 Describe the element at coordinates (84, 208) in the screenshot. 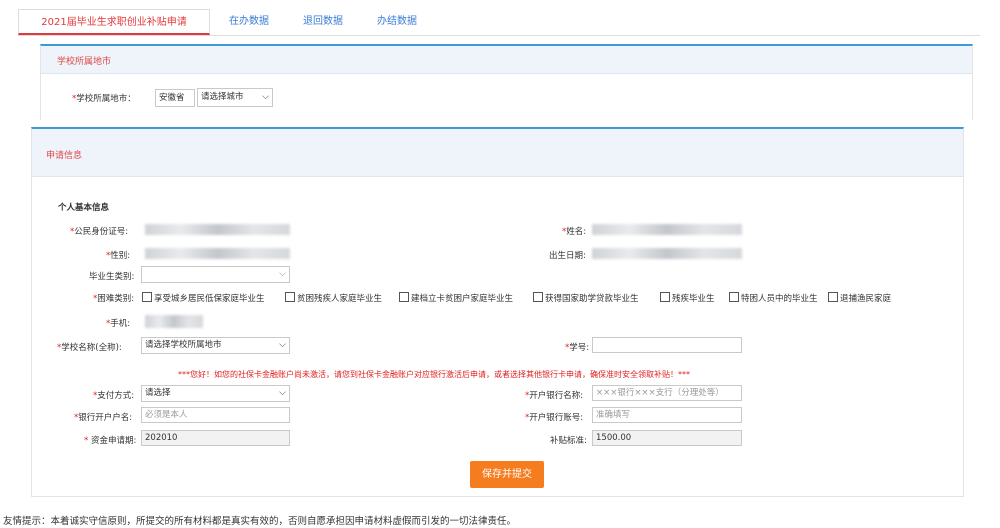

I see `personal-info-heading: 个人基本信息` at that location.